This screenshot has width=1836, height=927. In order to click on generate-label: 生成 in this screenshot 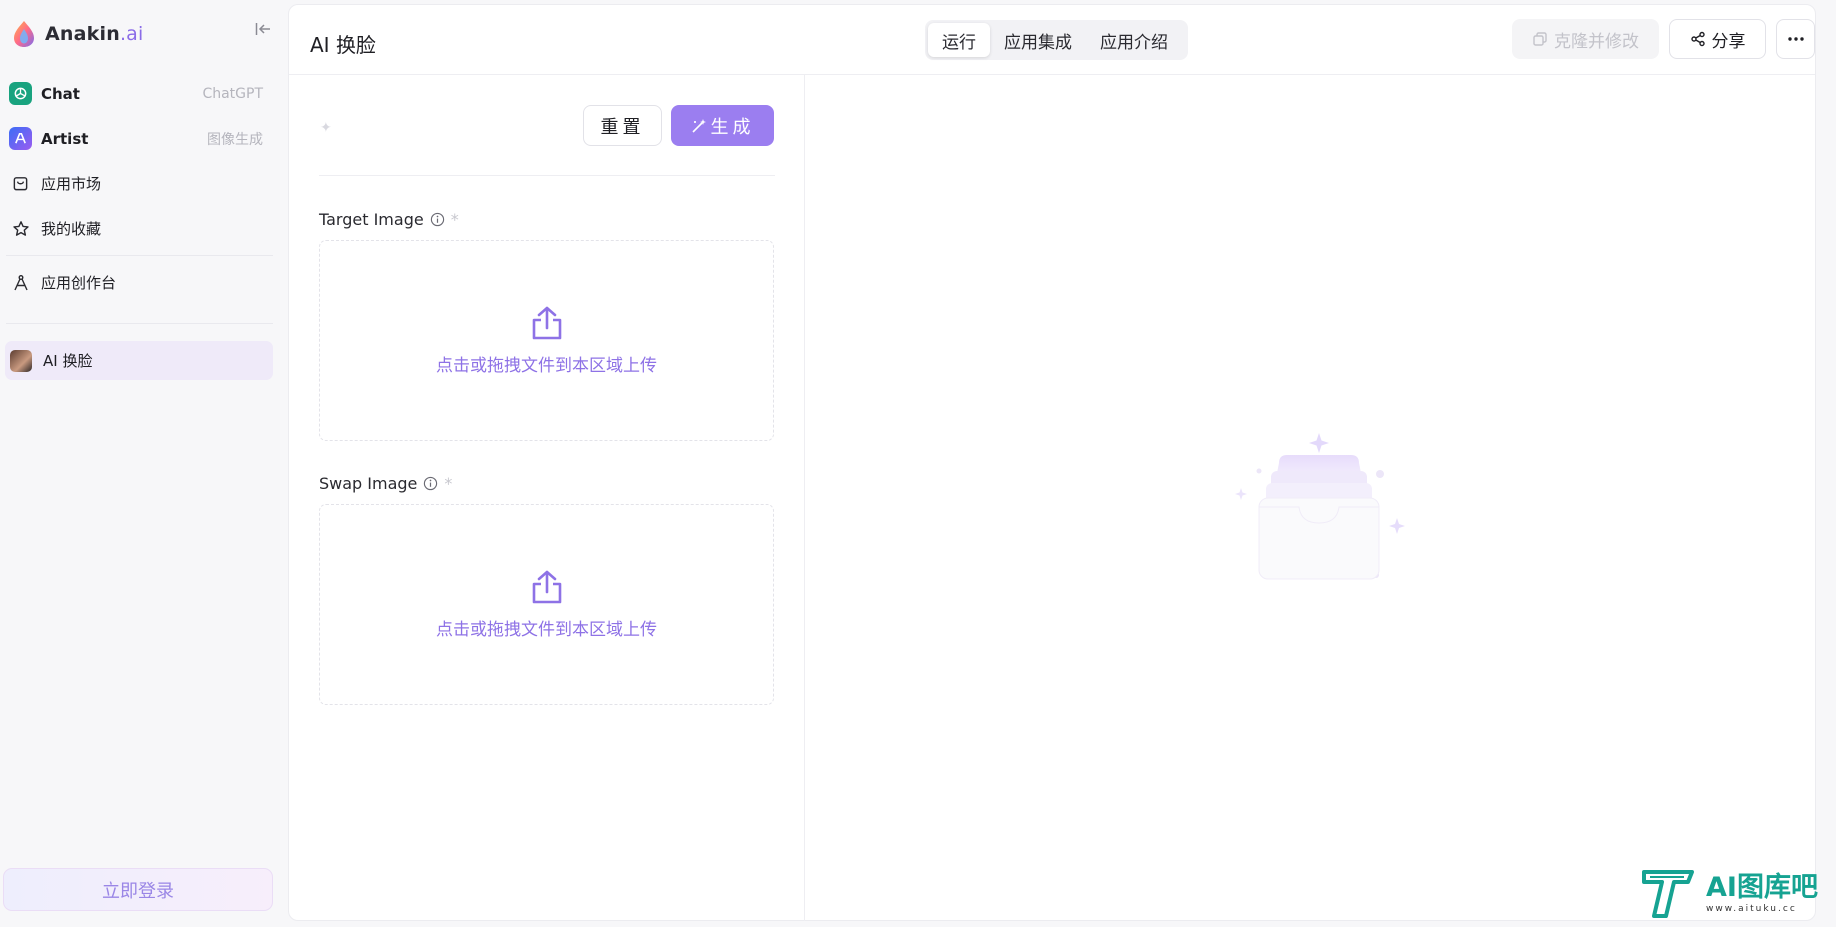, I will do `click(732, 127)`.